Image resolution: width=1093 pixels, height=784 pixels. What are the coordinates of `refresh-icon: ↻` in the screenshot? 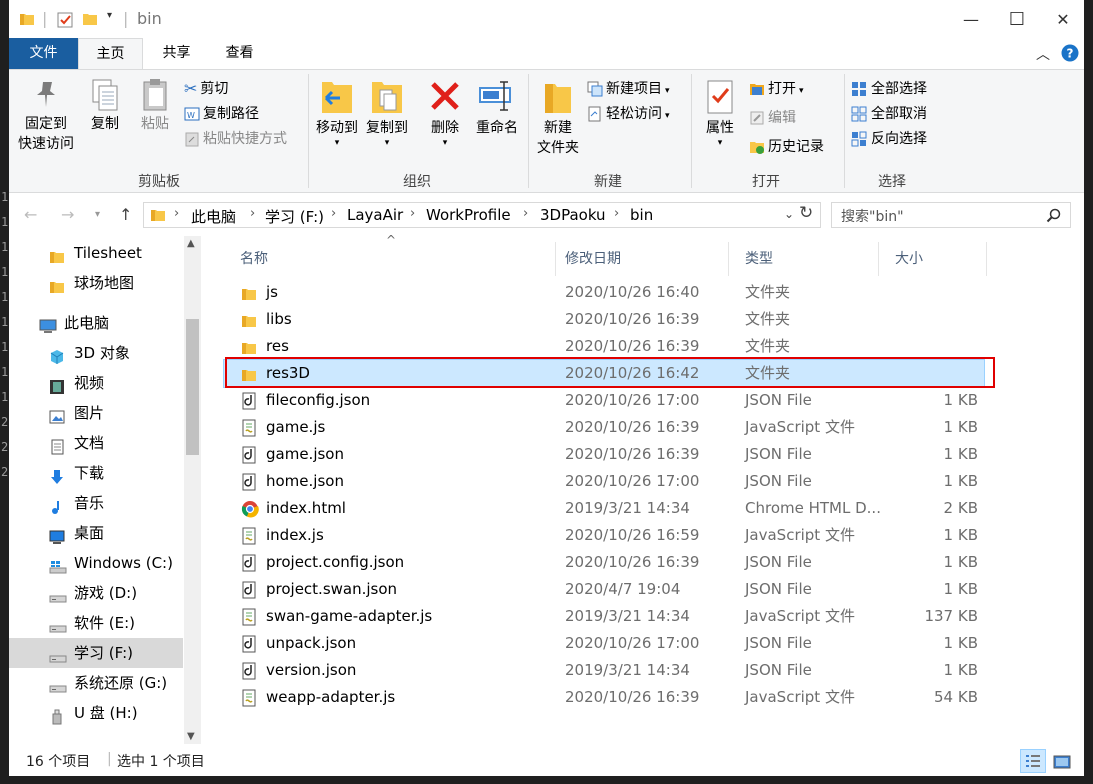 It's located at (806, 213).